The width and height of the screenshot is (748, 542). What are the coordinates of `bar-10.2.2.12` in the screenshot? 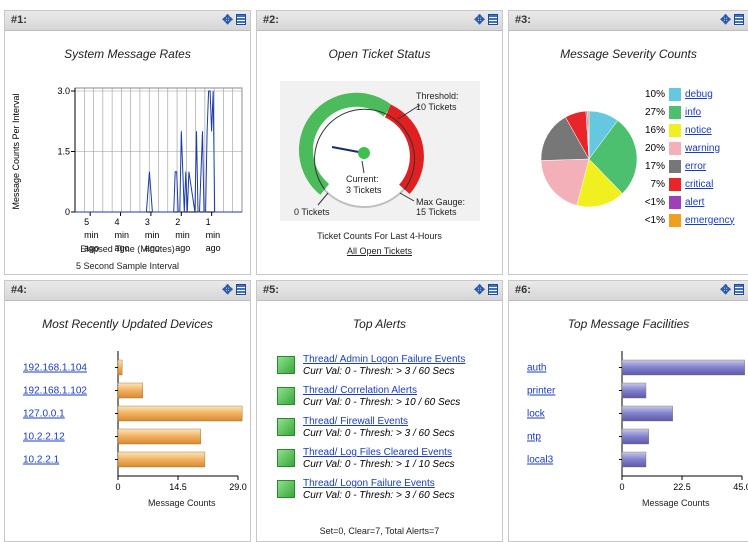 It's located at (159, 436).